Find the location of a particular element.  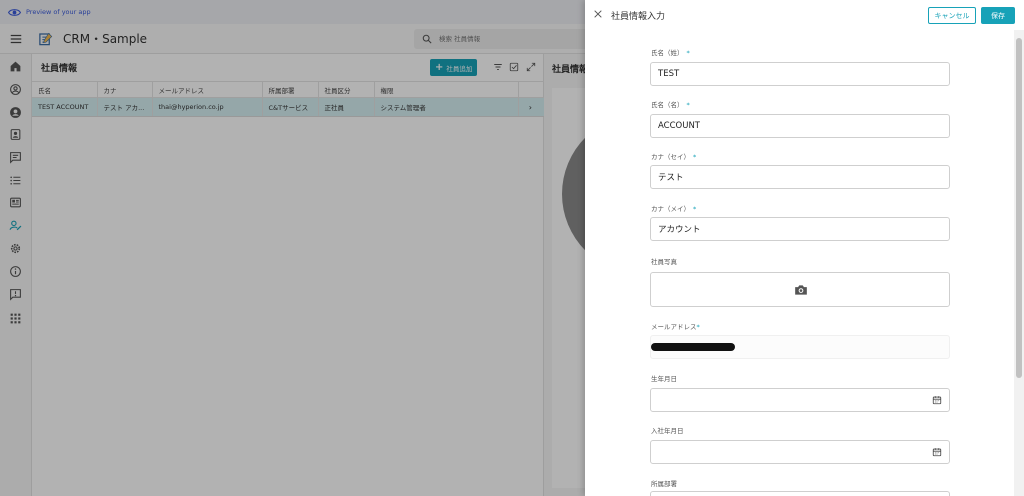

kana-first-label: カナ（メイ） * is located at coordinates (673, 208).